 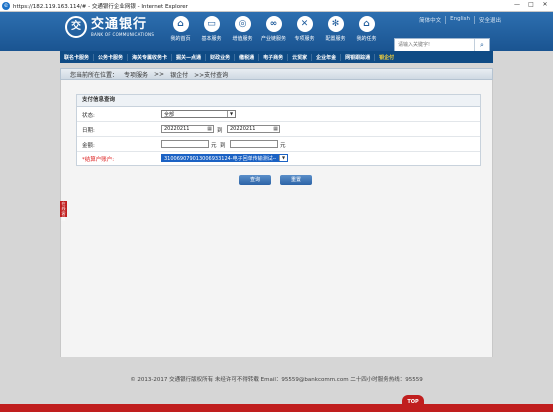 What do you see at coordinates (358, 57) in the screenshot?
I see `menu-item: 网银跟踪通` at bounding box center [358, 57].